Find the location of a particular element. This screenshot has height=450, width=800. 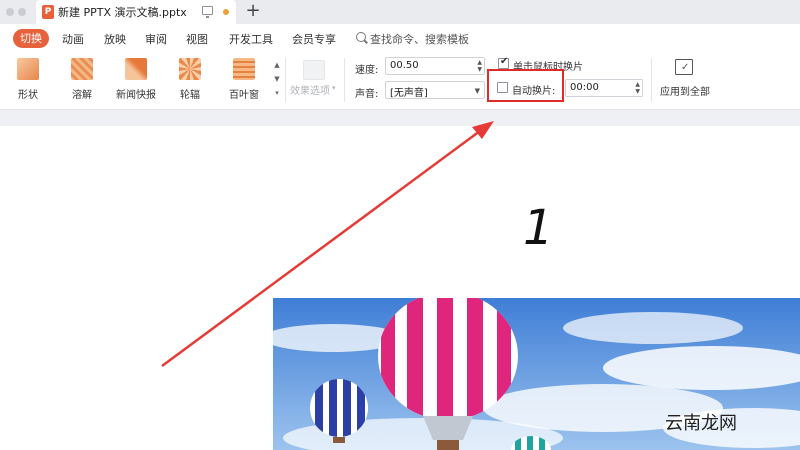

title-bar: P 新建 PPTX 演示文稿.pptx + is located at coordinates (400, 12).